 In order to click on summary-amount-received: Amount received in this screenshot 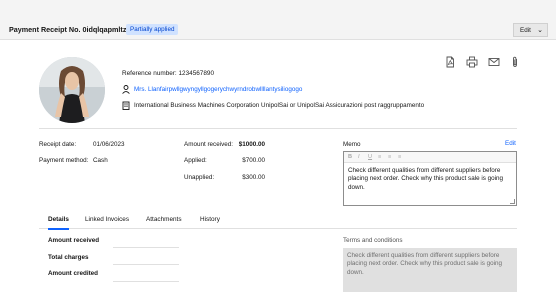, I will do `click(74, 240)`.